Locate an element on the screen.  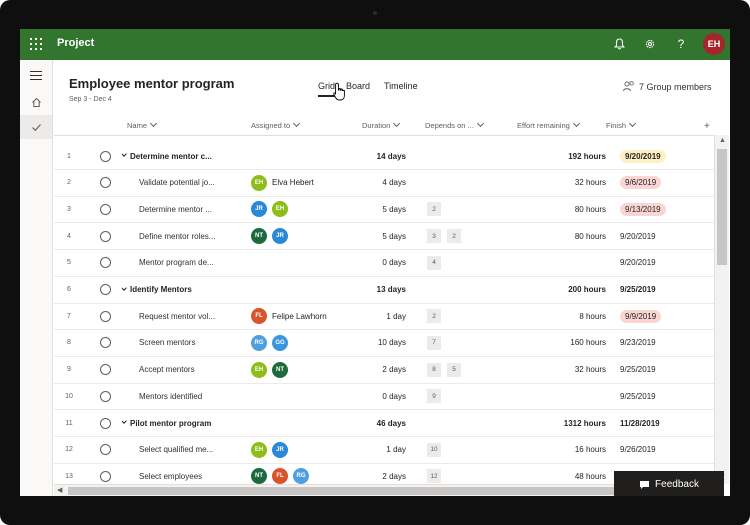
task-name: Pilot mentor program is located at coordinates (182, 423).